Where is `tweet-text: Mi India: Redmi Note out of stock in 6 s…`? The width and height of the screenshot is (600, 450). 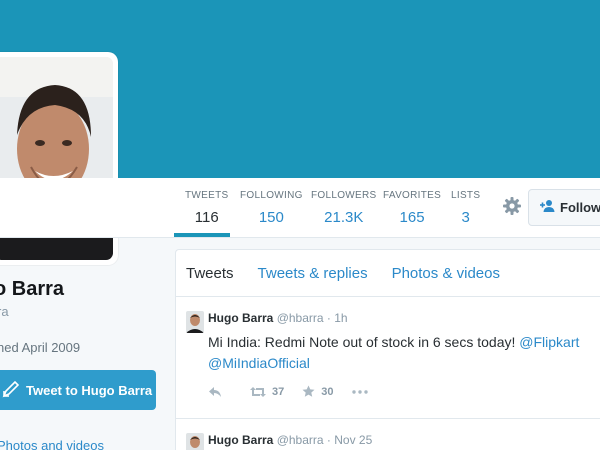
tweet-text: Mi India: Redmi Note out of stock in 6 s… is located at coordinates (398, 353).